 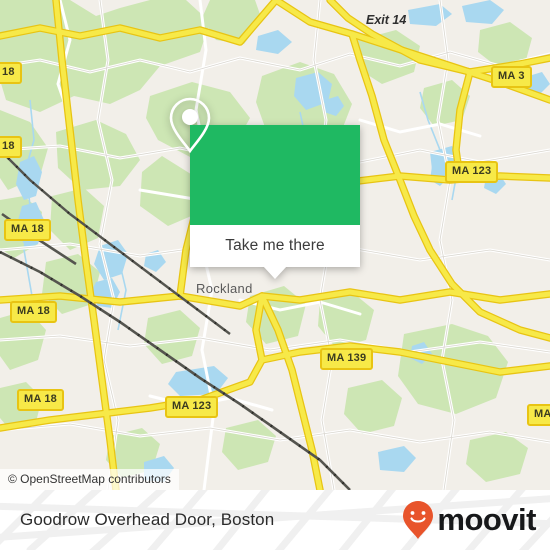 I want to click on road-shield-ma-18-b: MA 18, so click(x=33, y=312).